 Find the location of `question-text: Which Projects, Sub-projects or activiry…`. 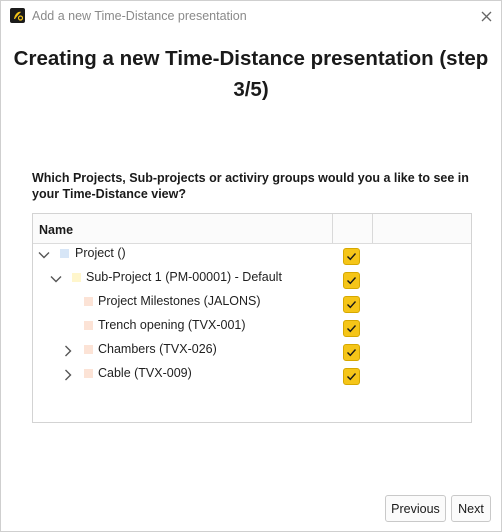

question-text: Which Projects, Sub-projects or activiry… is located at coordinates (250, 186).